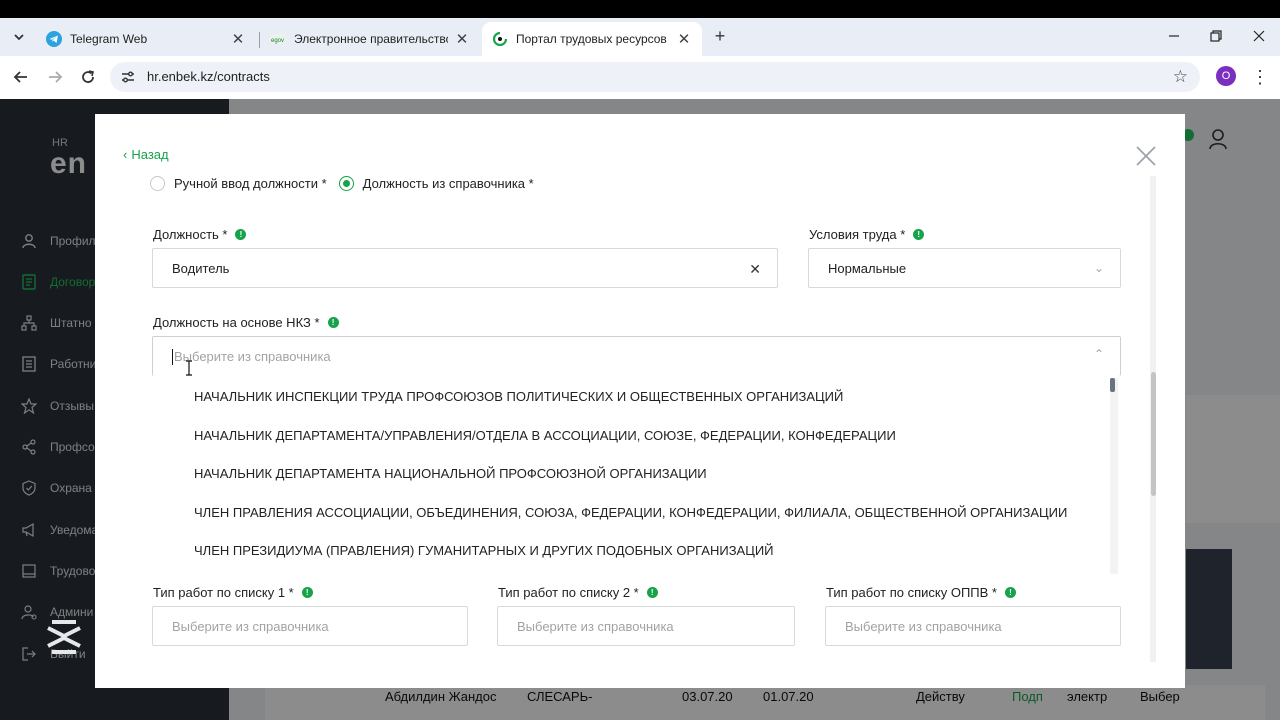 The image size is (1280, 720). What do you see at coordinates (109, 39) in the screenshot?
I see `tab-title: Telegram Web` at bounding box center [109, 39].